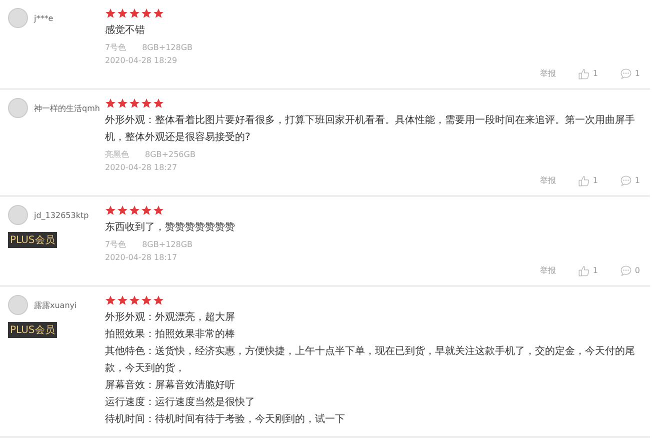 This screenshot has width=654, height=438. What do you see at coordinates (170, 317) in the screenshot?
I see `review-text: 外形外观：外观漂亮，超大屏` at bounding box center [170, 317].